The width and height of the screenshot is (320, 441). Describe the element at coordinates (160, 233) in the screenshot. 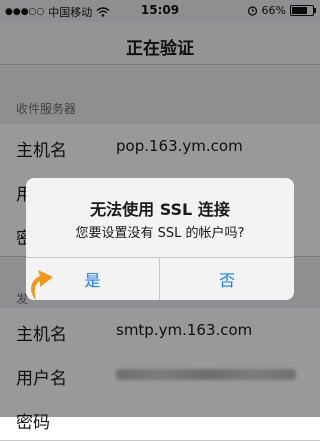

I see `alert-message: 您要设置没有 SSL 的帐户吗?` at that location.